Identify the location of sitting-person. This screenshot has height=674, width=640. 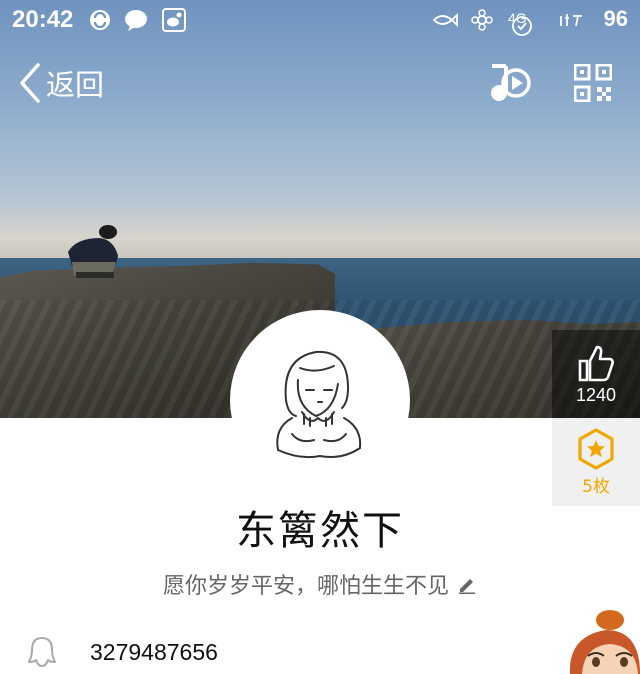
(93, 251).